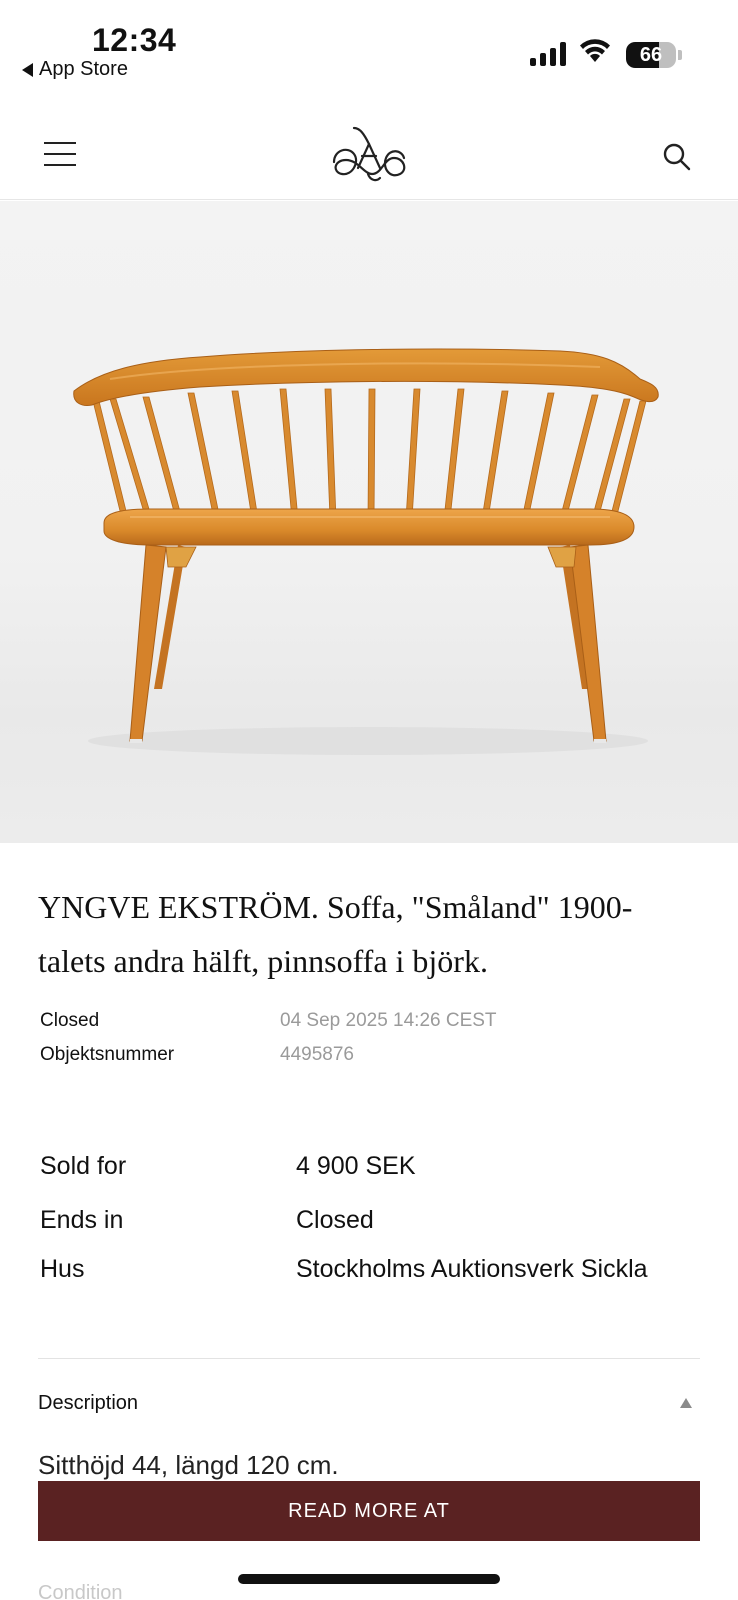 This screenshot has width=738, height=1600. Describe the element at coordinates (62, 1268) in the screenshot. I see `house-label: Hus` at that location.